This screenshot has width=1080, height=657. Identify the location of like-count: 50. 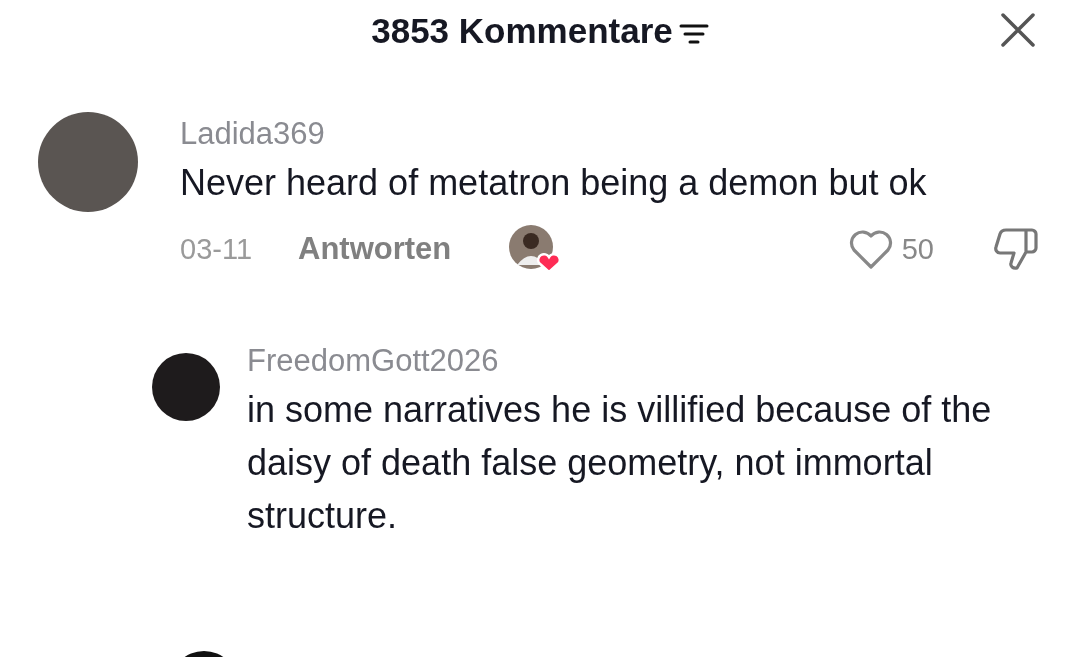
(917, 249).